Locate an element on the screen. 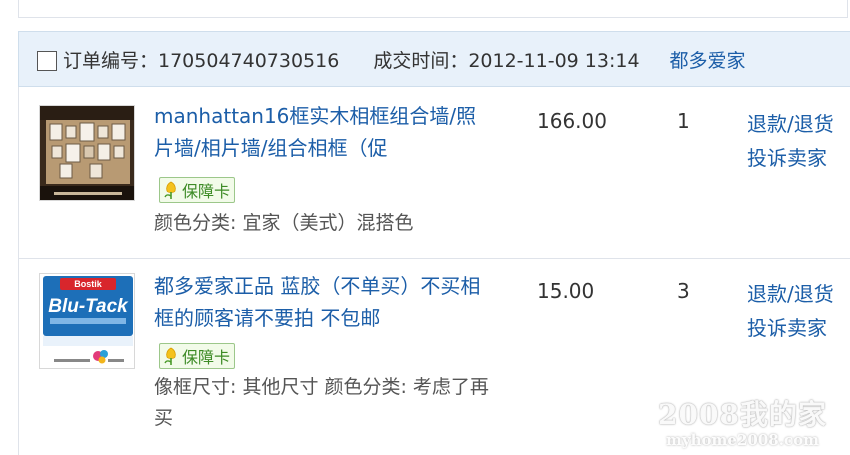 This screenshot has height=455, width=850. blu-tack-thumbnail: Bostik Blu-Tack is located at coordinates (87, 321).